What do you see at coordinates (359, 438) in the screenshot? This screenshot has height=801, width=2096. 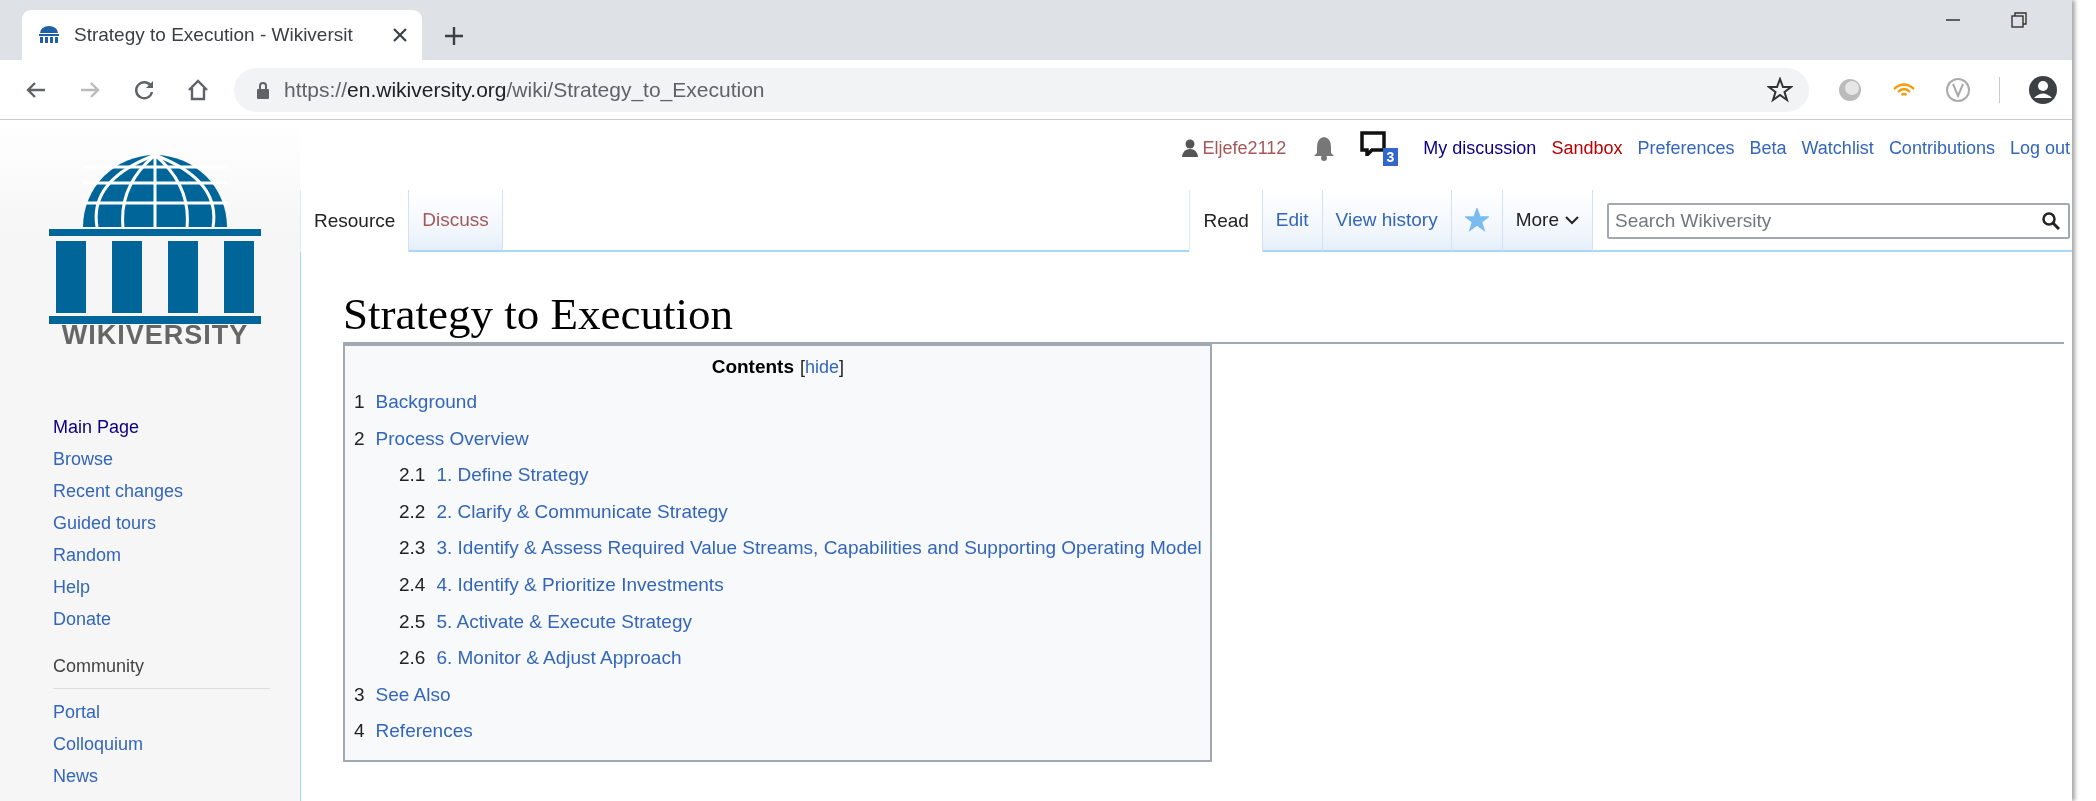 I see `toc-number: 2` at bounding box center [359, 438].